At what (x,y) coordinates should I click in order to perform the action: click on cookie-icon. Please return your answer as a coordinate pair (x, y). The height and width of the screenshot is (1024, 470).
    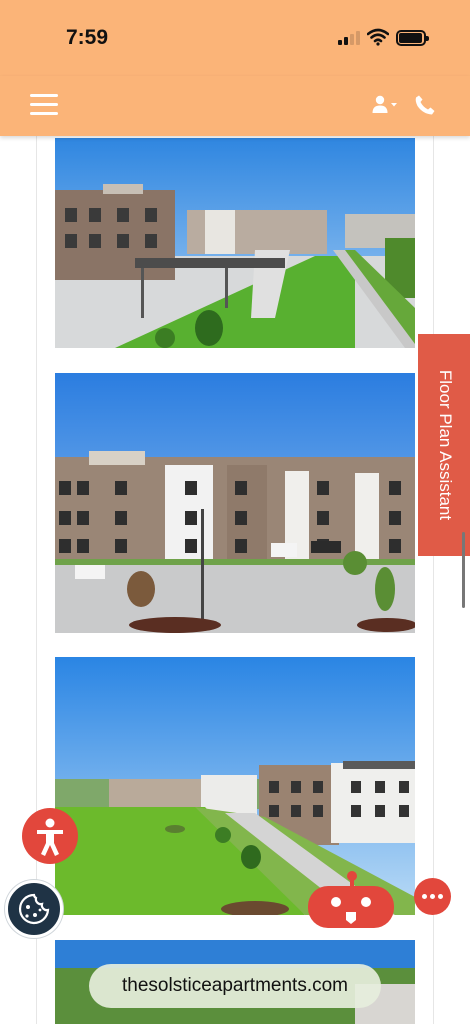
    Looking at the image, I should click on (34, 909).